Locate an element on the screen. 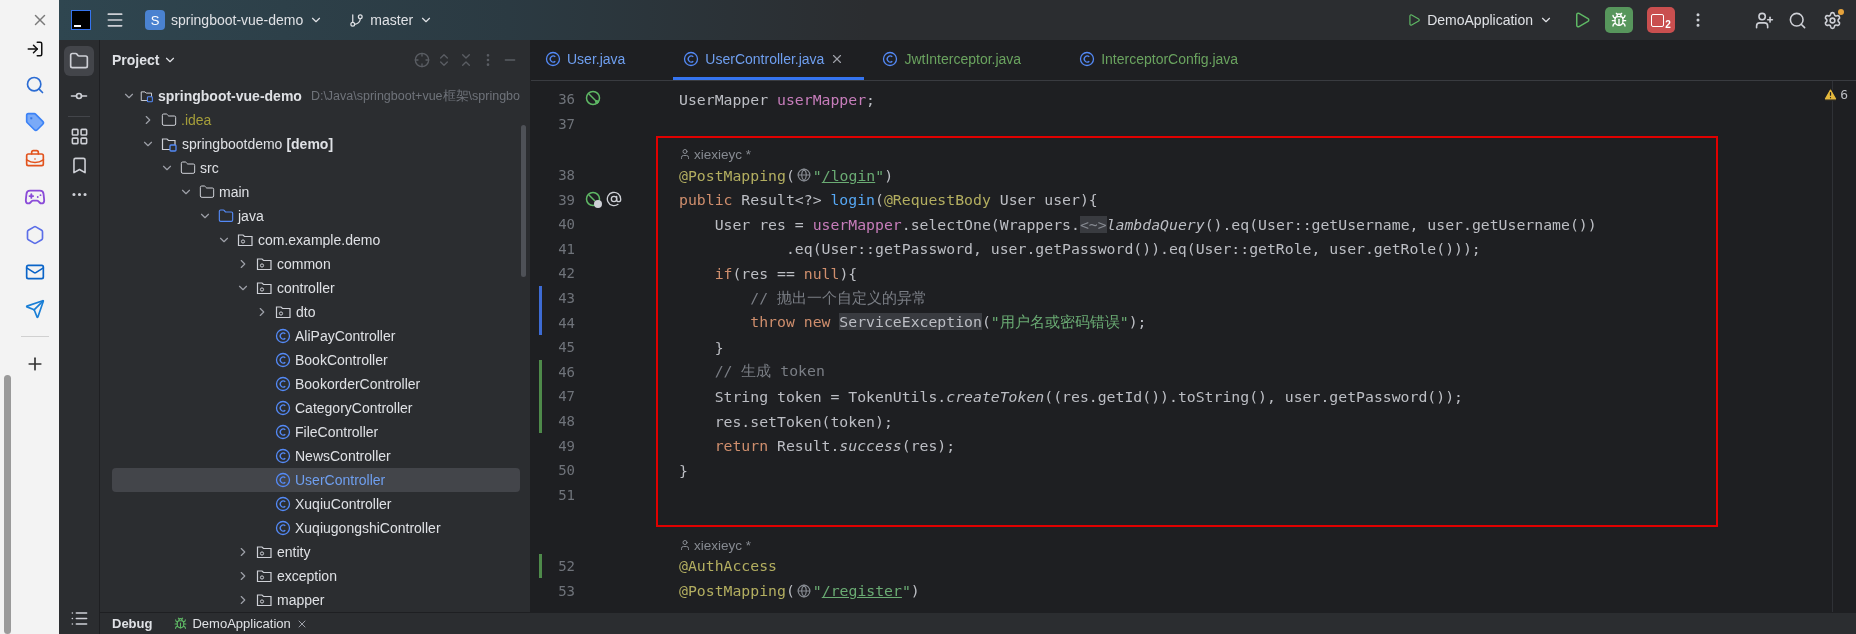  tree-item: XuqiuController is located at coordinates (316, 504).